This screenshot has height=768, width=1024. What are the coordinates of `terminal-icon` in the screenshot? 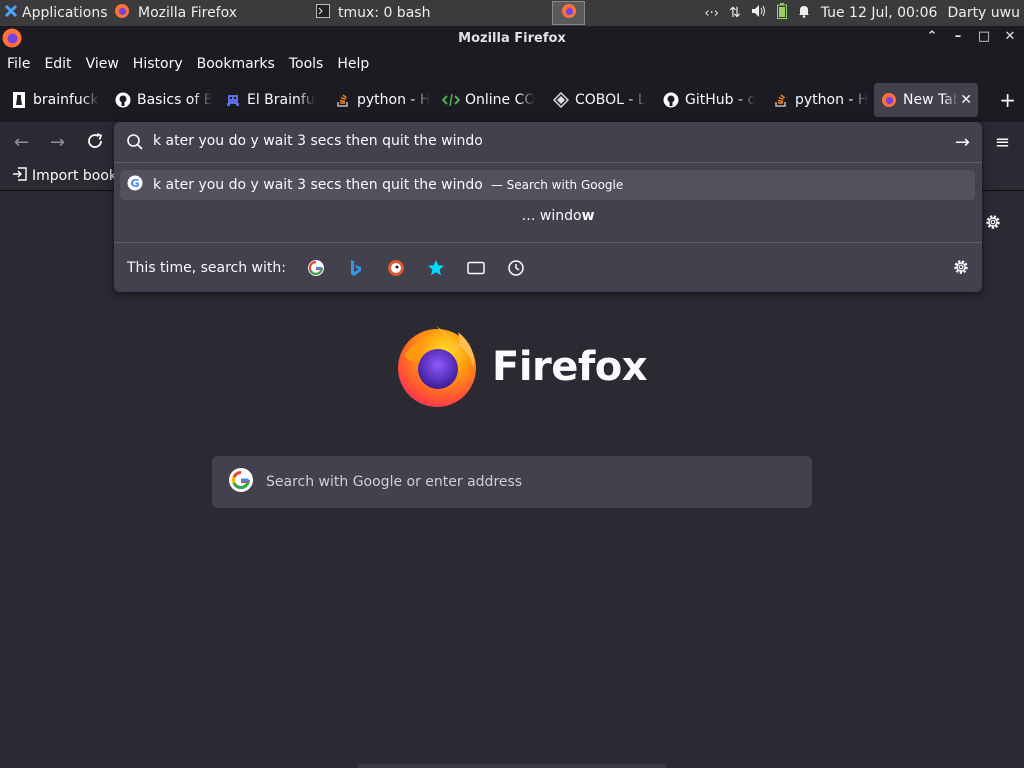 It's located at (323, 13).